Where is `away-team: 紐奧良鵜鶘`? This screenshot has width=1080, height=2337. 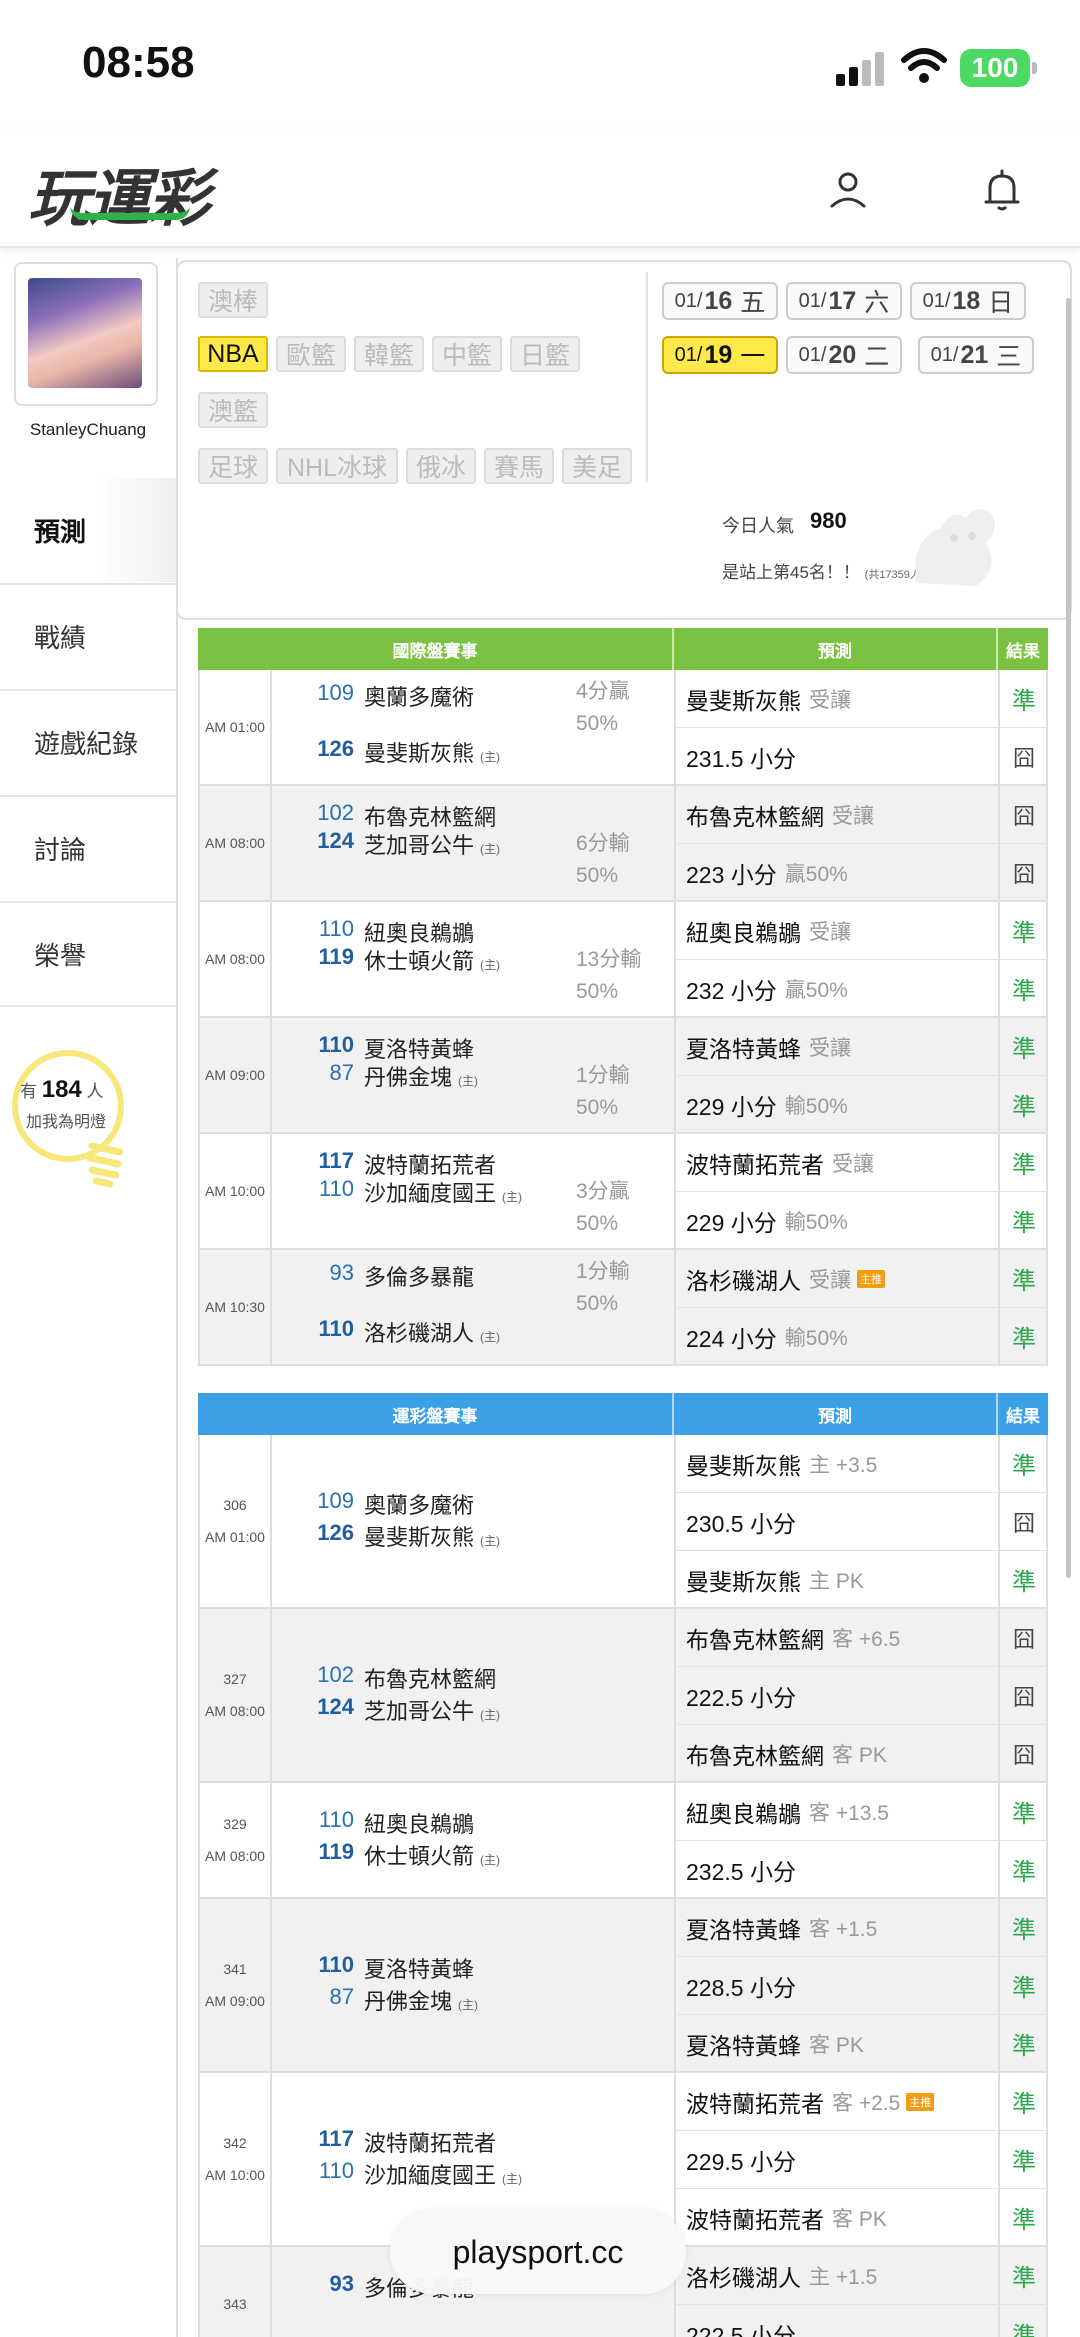
away-team: 紐奧良鵜鶘 is located at coordinates (419, 1823).